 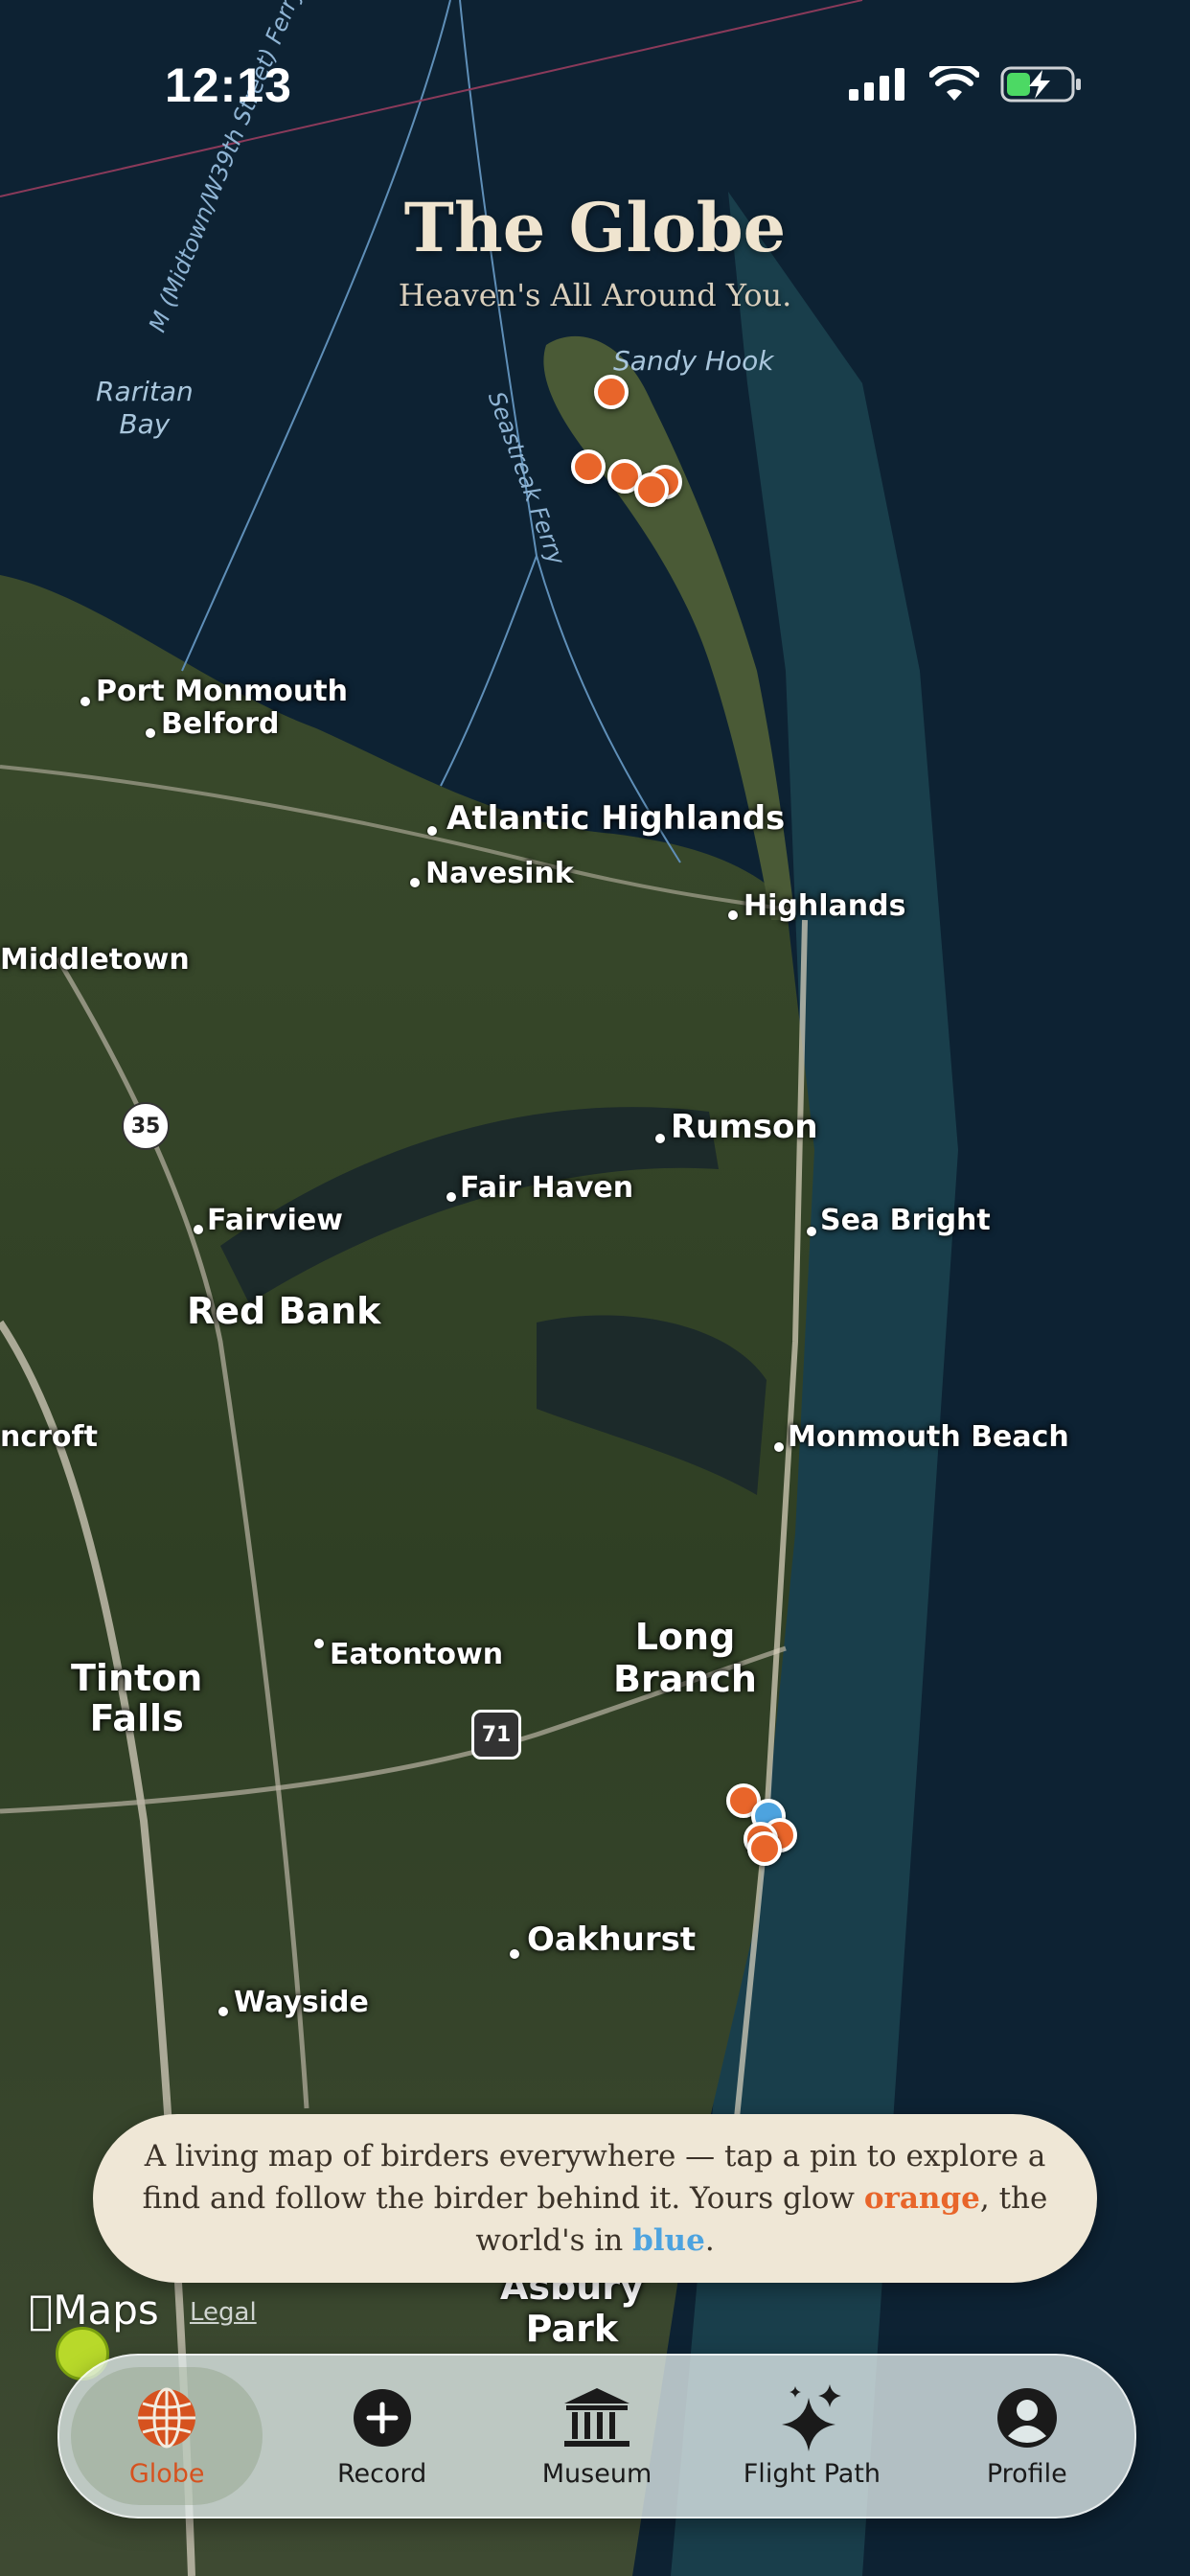 I want to click on map-label-oakhurst: Oakhurst, so click(x=612, y=1939).